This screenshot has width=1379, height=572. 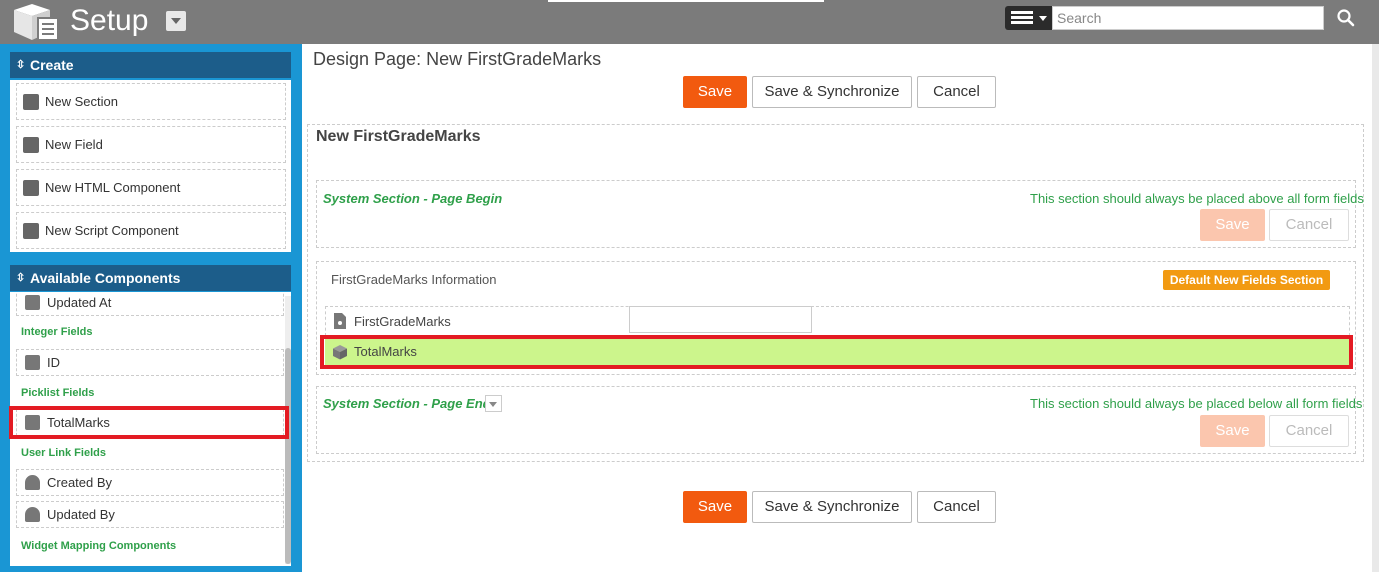 What do you see at coordinates (832, 92) in the screenshot?
I see `save-synchronize-button-top: Save & Synchronize` at bounding box center [832, 92].